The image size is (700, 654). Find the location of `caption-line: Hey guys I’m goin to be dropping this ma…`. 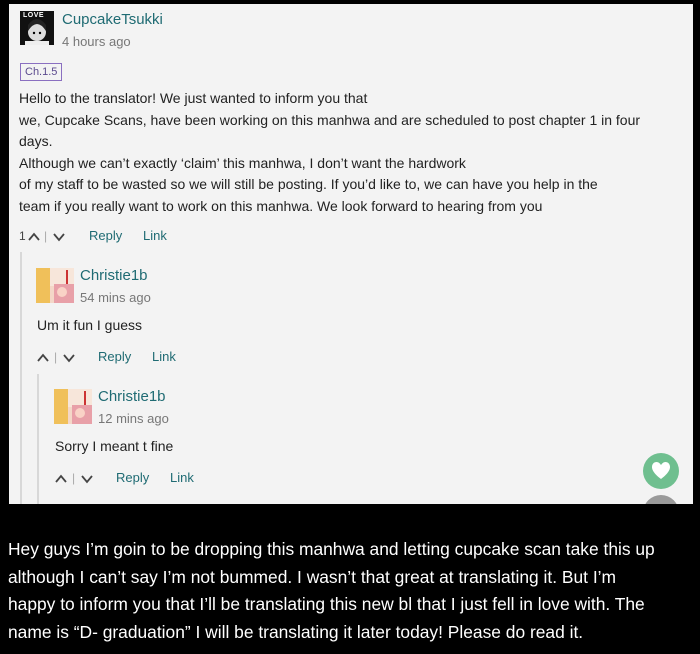

caption-line: Hey guys I’m goin to be dropping this ma… is located at coordinates (331, 549).